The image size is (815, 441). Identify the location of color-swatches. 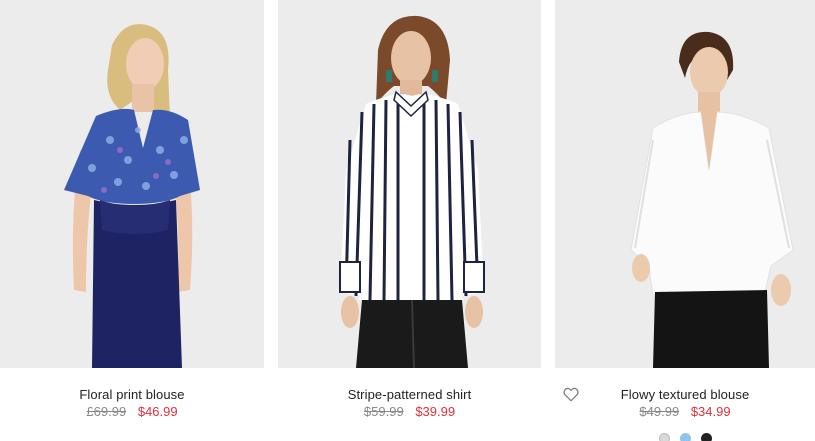
(685, 437).